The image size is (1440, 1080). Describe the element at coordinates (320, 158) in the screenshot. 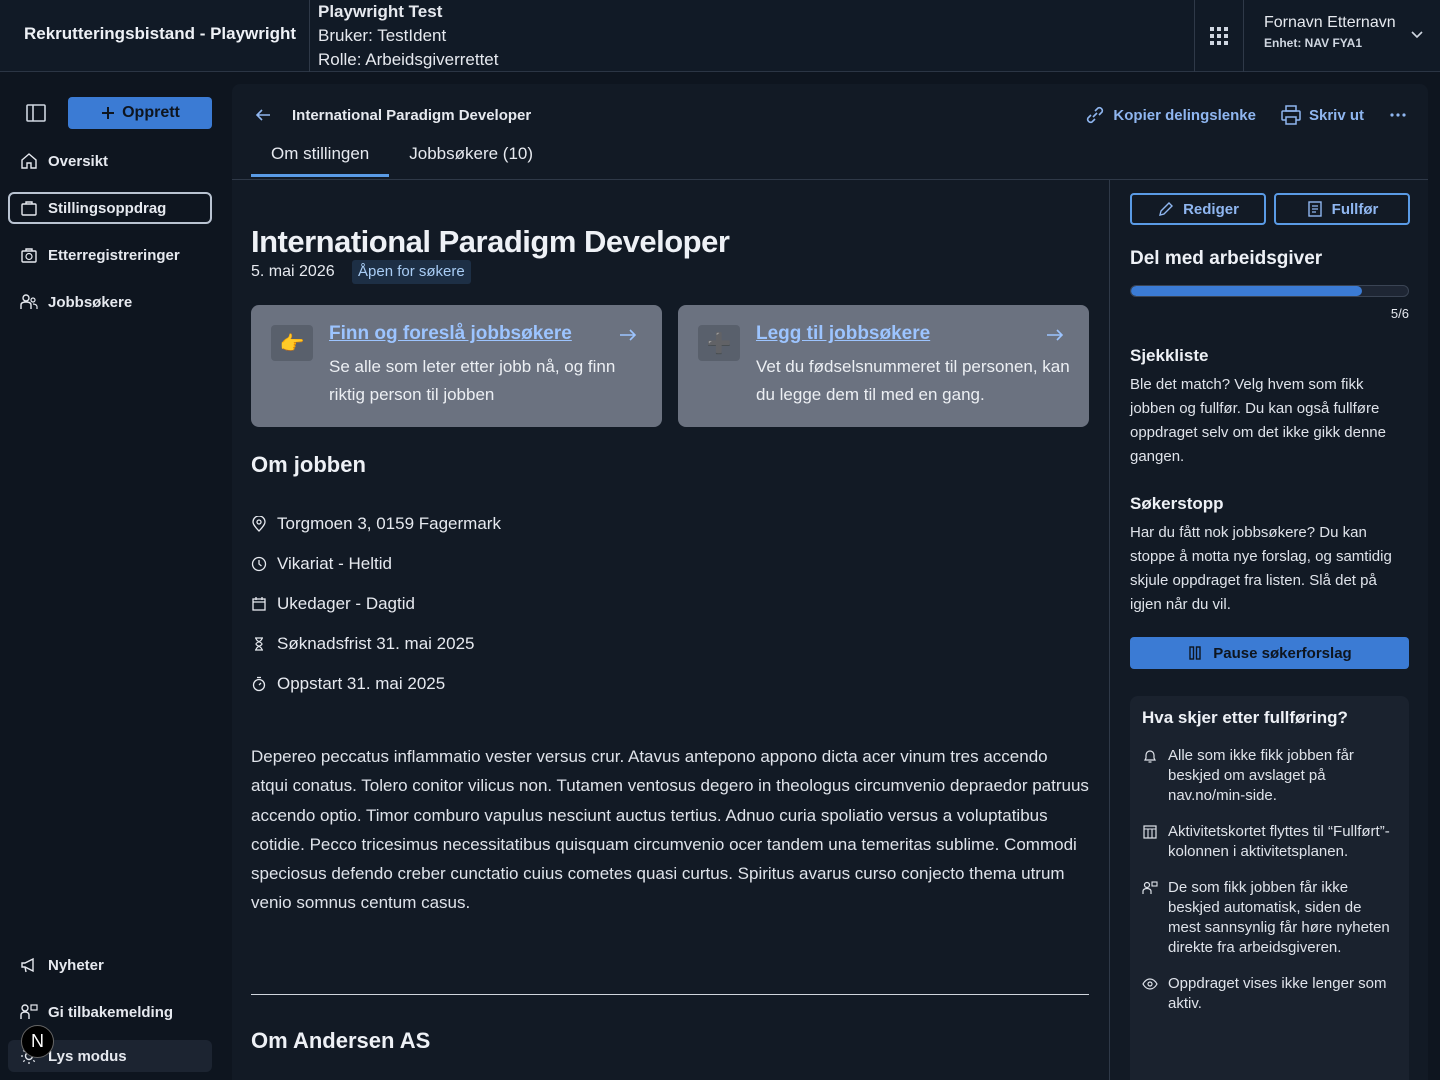

I see `tab-om-stillingen: Om stillingen` at that location.